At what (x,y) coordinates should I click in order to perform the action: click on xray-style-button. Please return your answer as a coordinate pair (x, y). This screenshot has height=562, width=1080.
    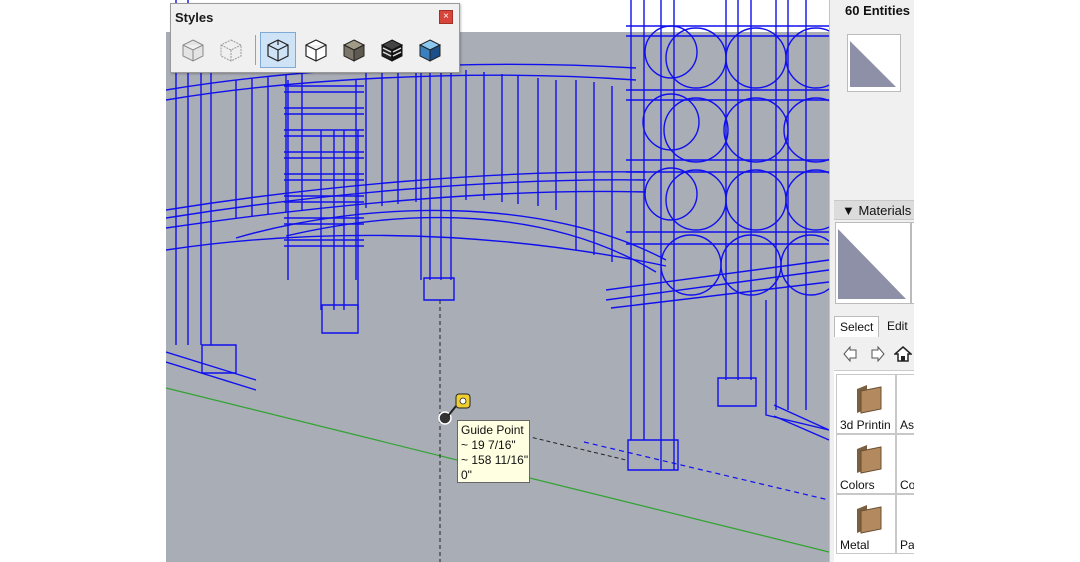
    Looking at the image, I should click on (193, 50).